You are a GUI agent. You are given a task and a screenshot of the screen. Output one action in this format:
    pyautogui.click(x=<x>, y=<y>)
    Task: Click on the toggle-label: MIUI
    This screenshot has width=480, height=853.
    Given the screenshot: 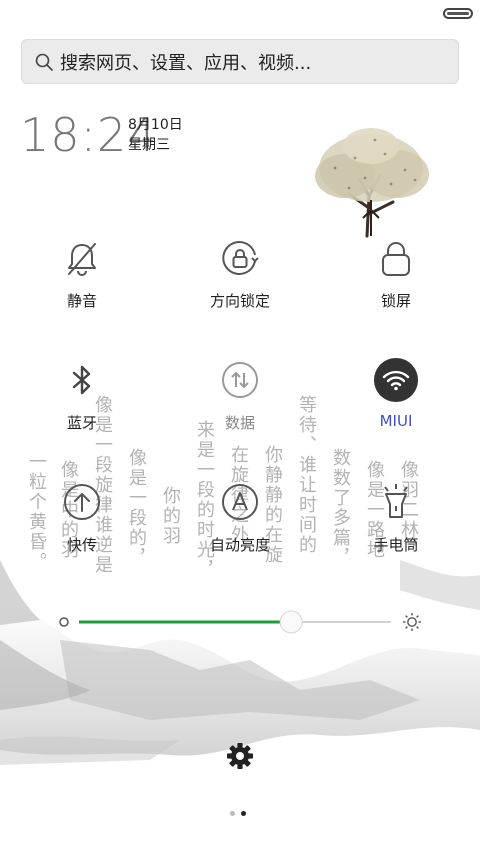 What is the action you would take?
    pyautogui.click(x=396, y=421)
    